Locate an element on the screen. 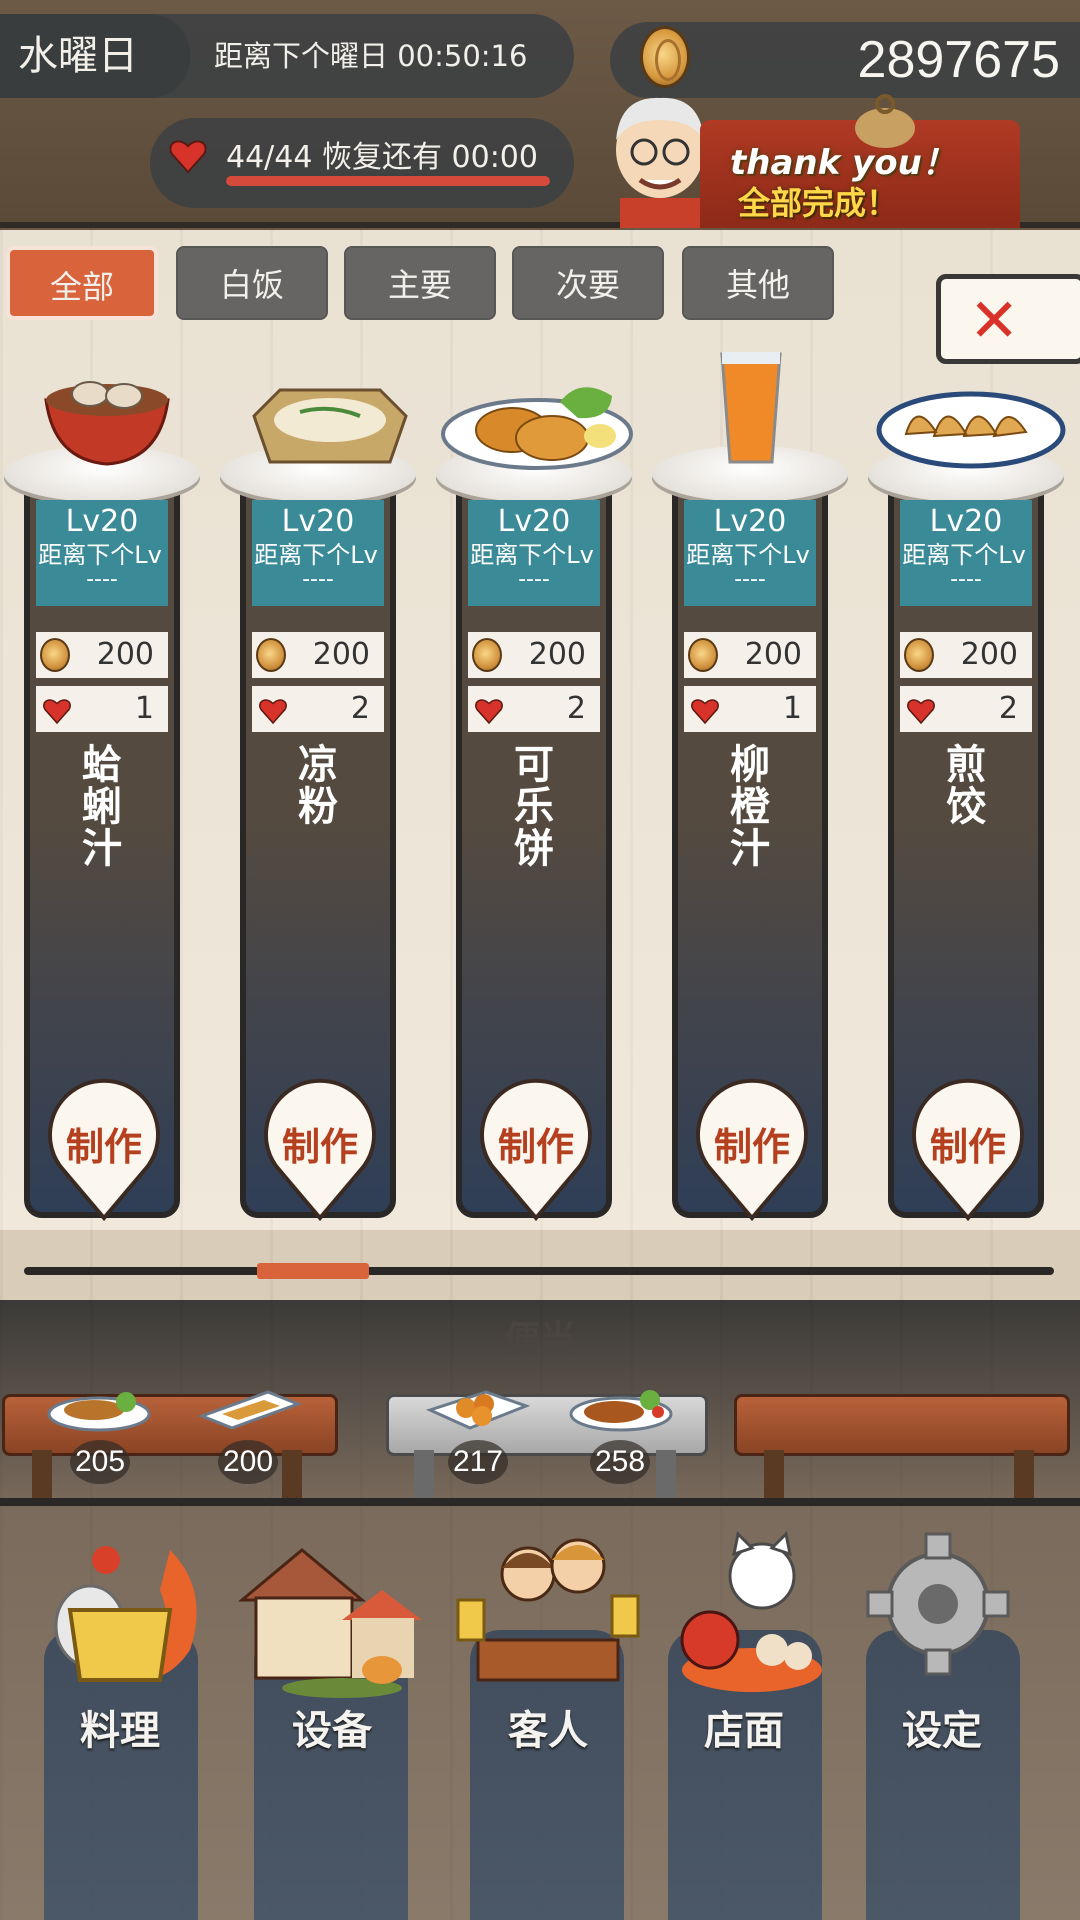  nav-shop-label: 店面 is located at coordinates (744, 1727).